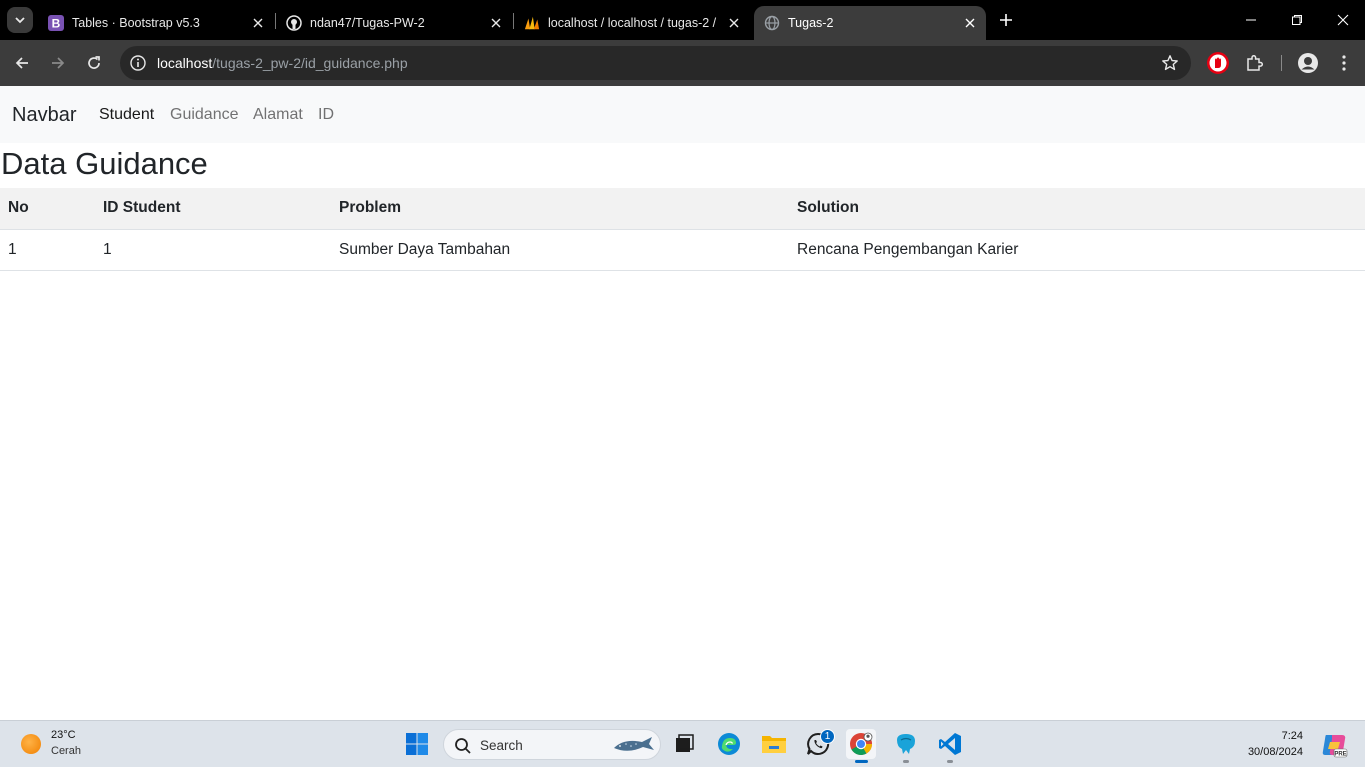  I want to click on arrow-right-icon, so click(58, 63).